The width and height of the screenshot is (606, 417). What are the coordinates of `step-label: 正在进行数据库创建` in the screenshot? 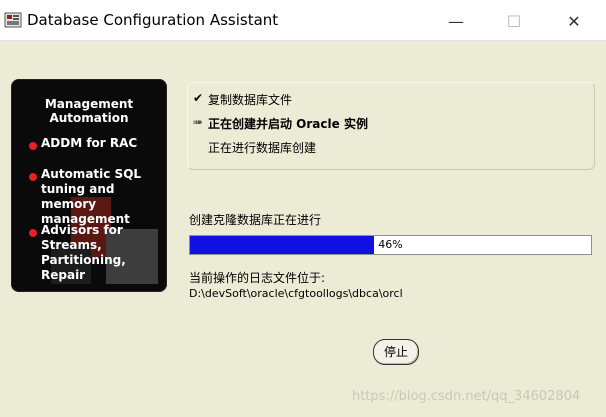 It's located at (262, 148).